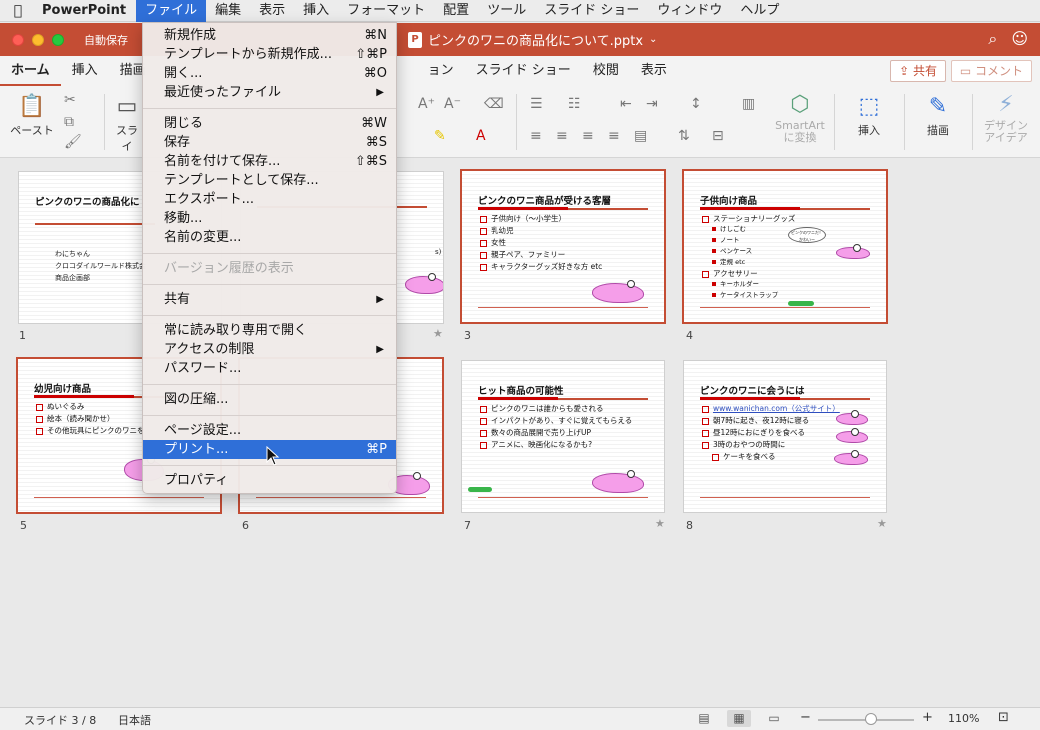 Image resolution: width=1040 pixels, height=730 pixels. I want to click on chevron-down-icon: ⌄, so click(653, 39).